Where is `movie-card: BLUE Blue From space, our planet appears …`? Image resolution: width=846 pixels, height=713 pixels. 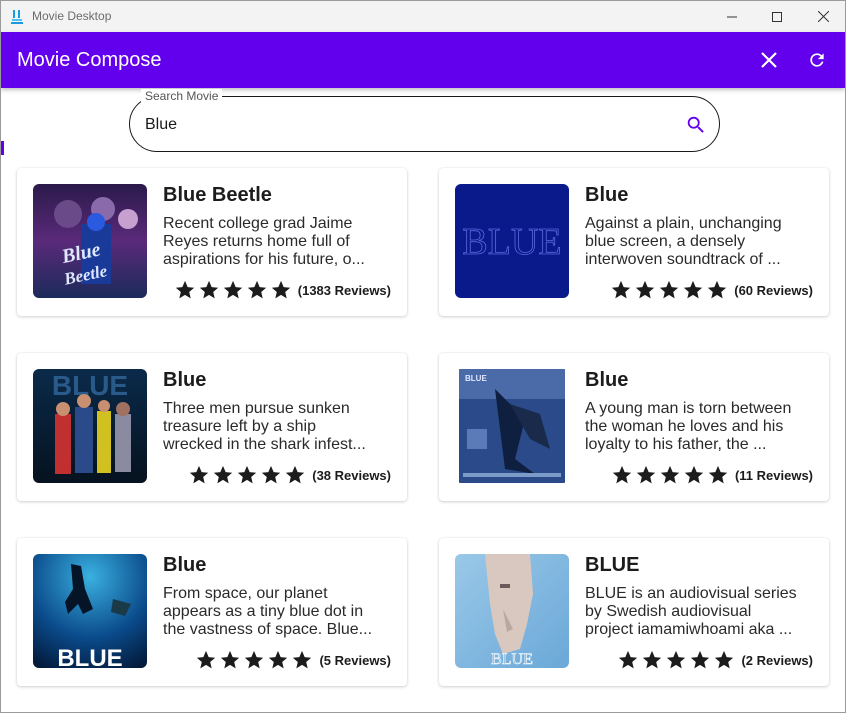
movie-card: BLUE Blue From space, our planet appears … is located at coordinates (212, 612).